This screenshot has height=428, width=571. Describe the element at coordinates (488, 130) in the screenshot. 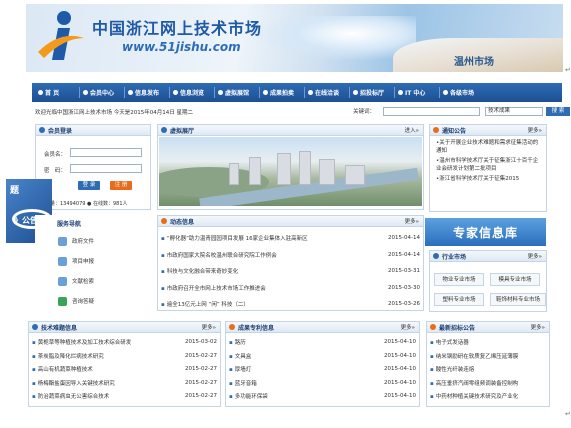

I see `notice-header: 通知公告 更多»` at that location.